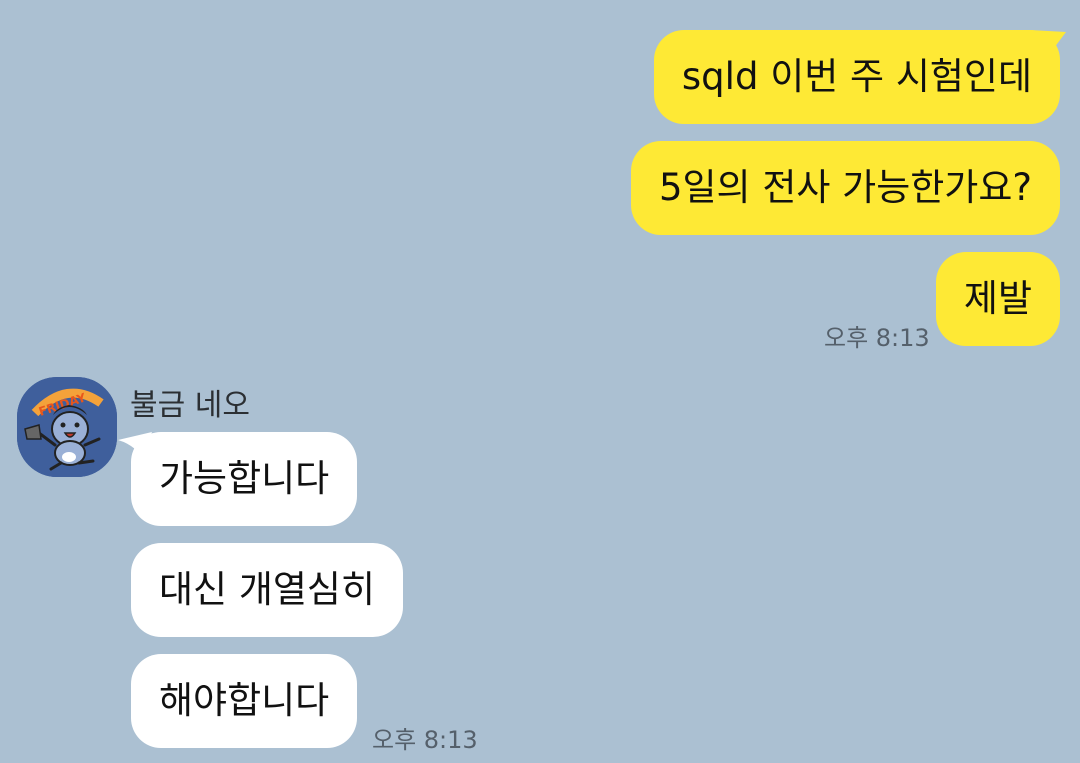 The width and height of the screenshot is (1080, 763). I want to click on message-text: 5일의 전사 가능한가요?, so click(845, 187).